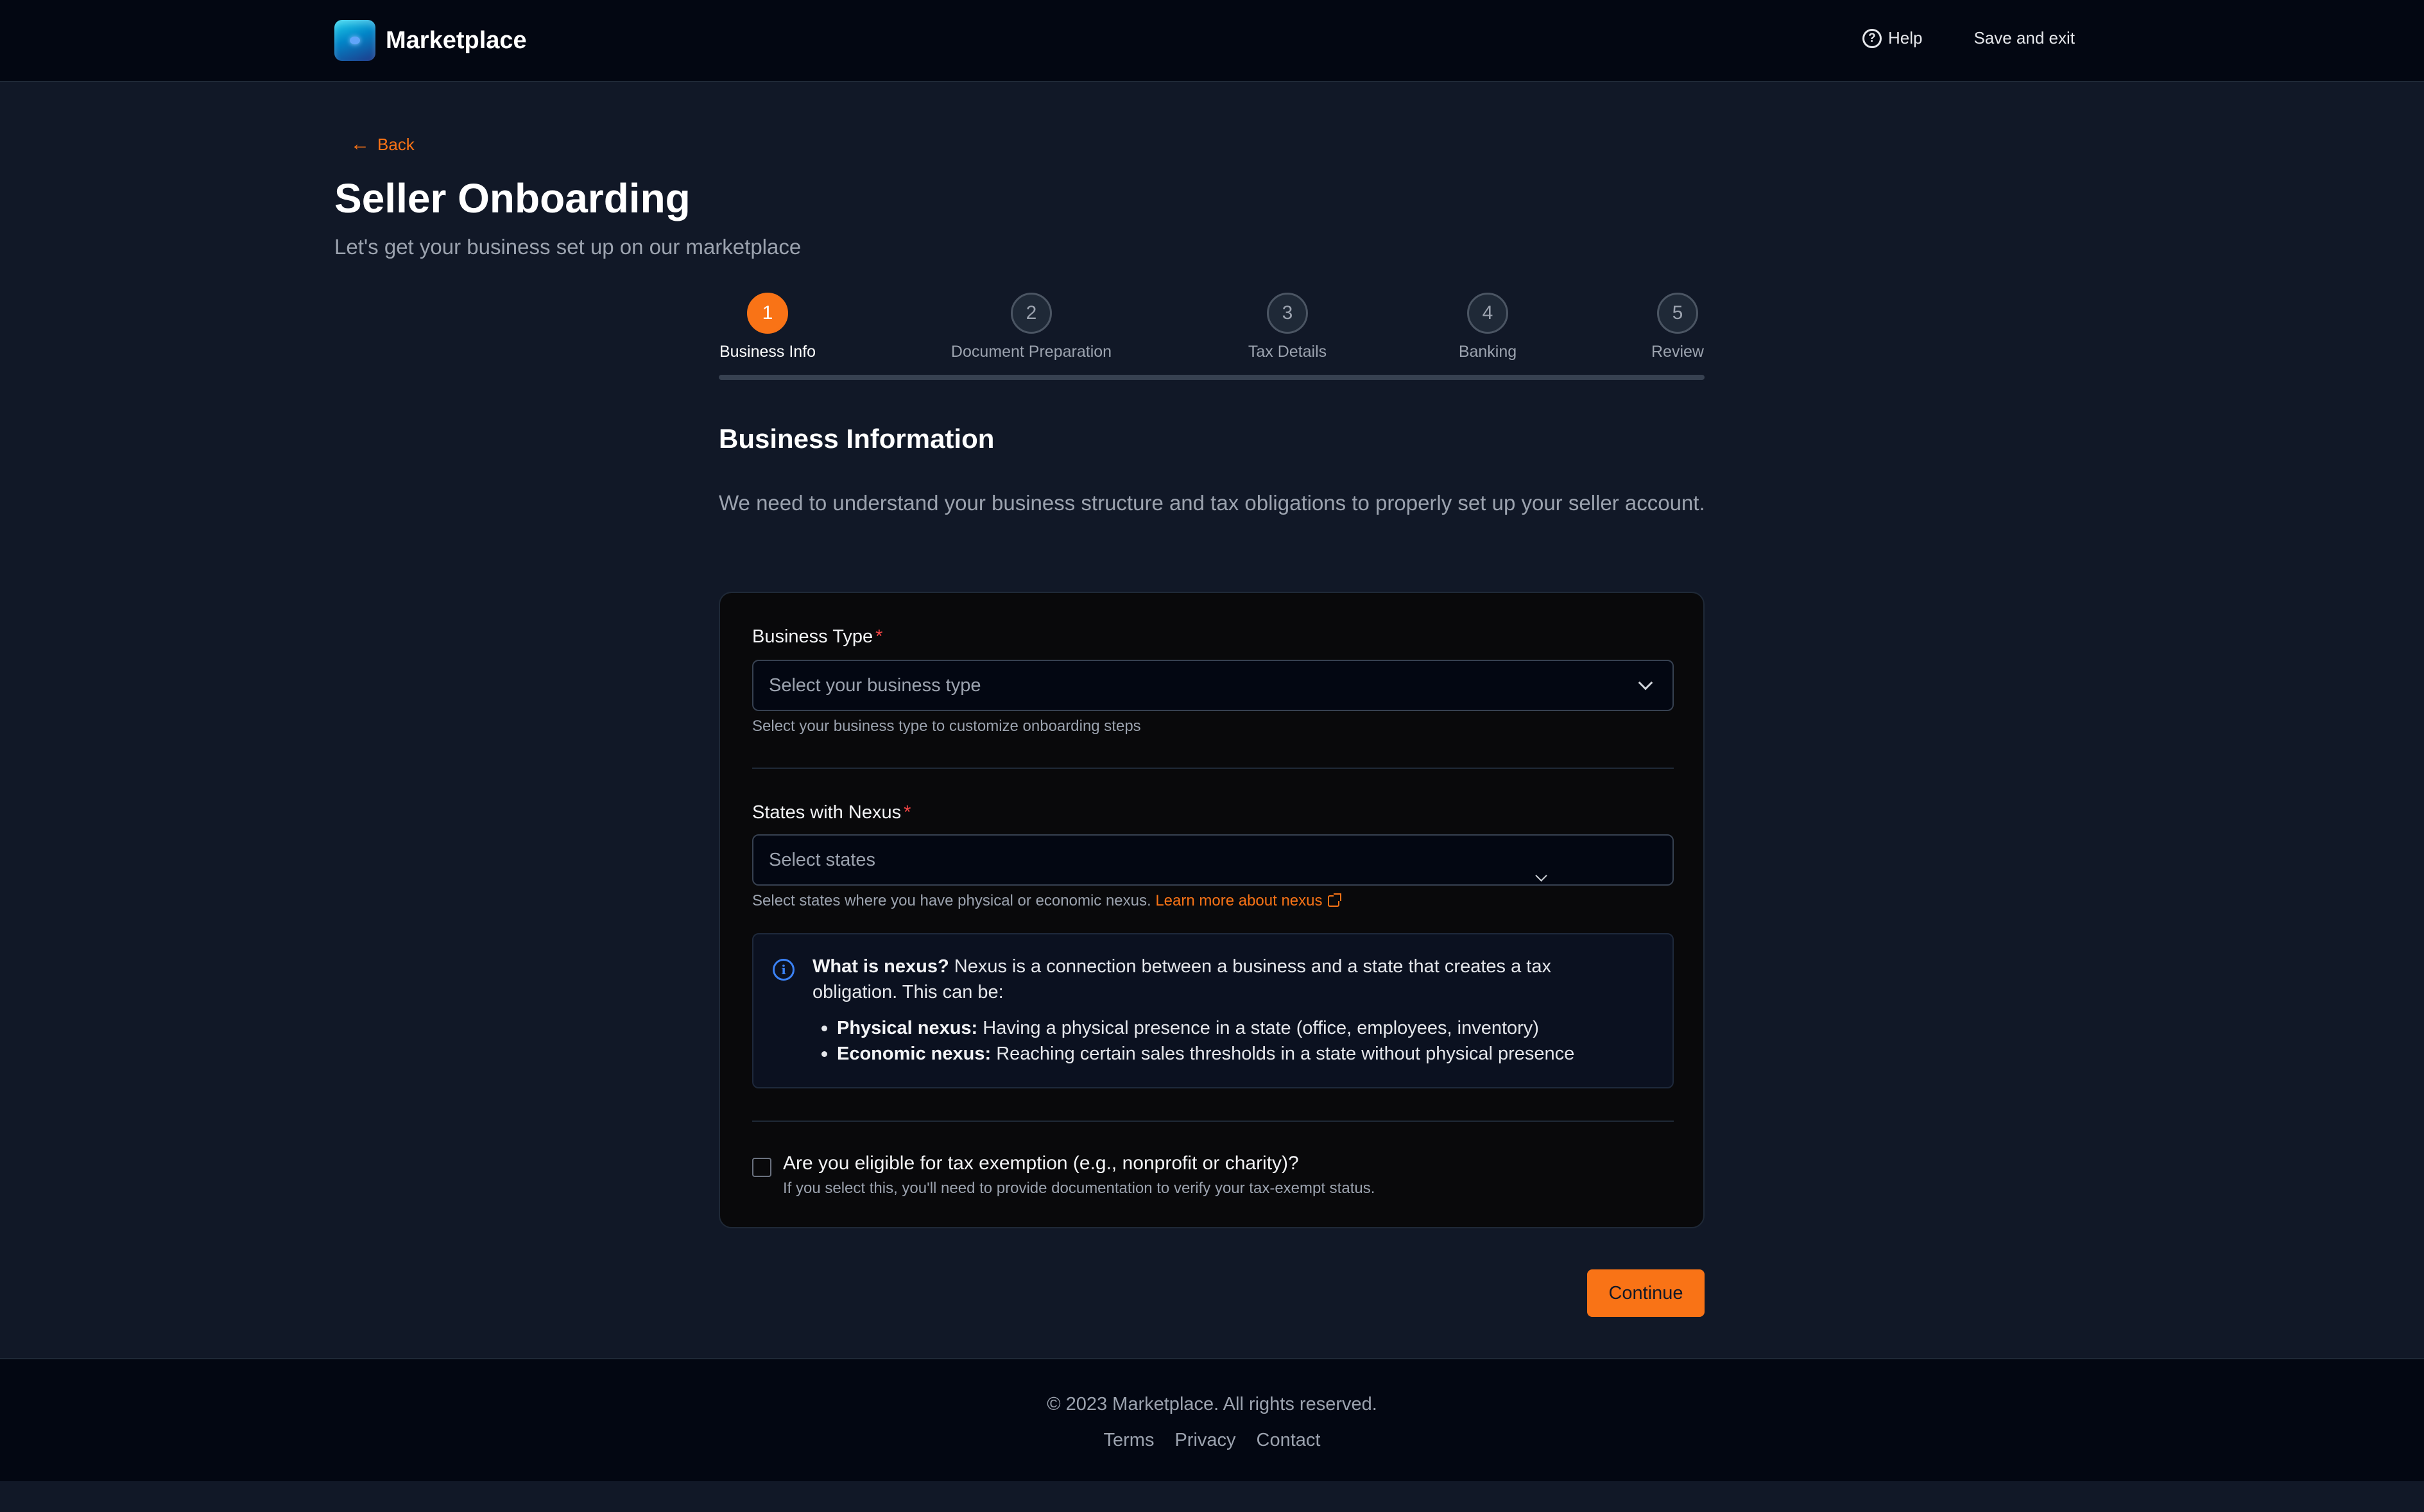  I want to click on footer-link-privacy: Privacy, so click(1204, 1440).